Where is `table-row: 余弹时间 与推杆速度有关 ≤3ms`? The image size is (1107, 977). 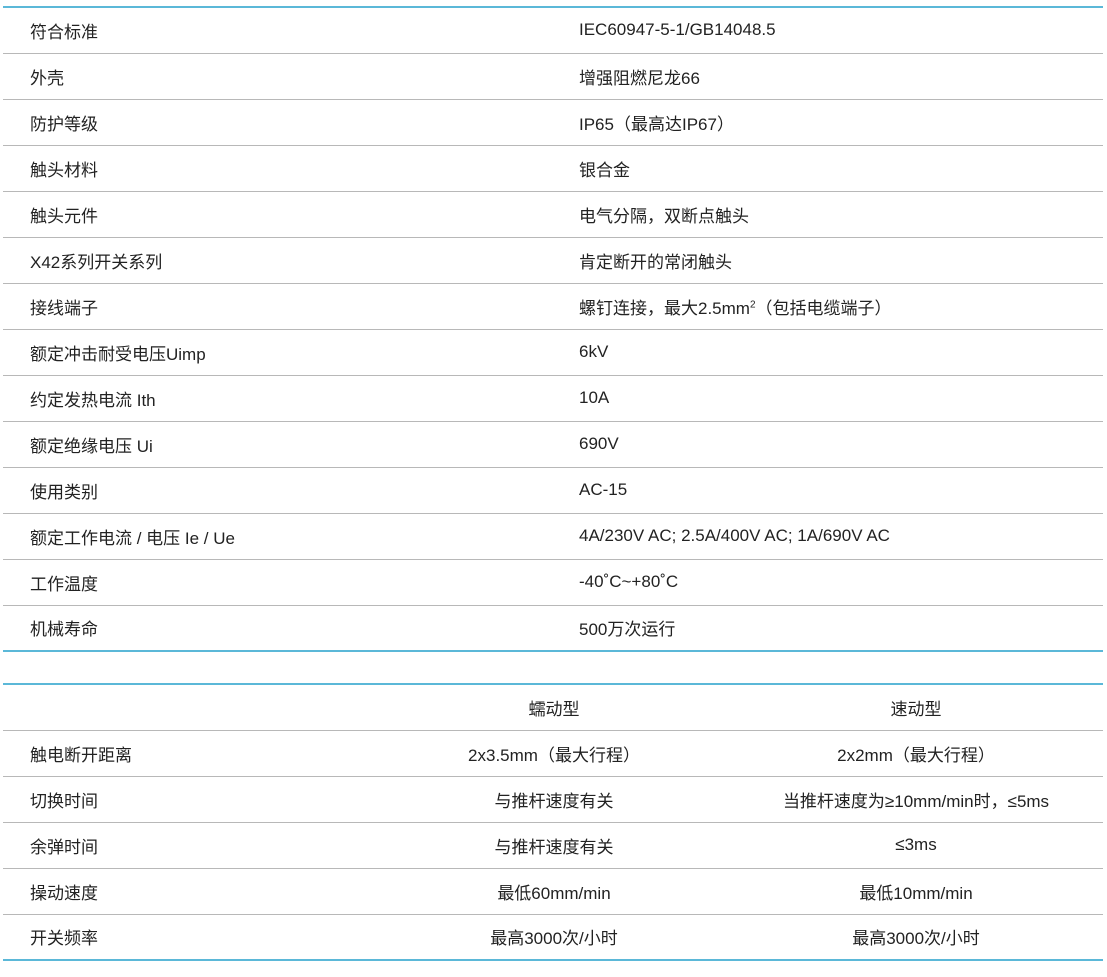
table-row: 余弹时间 与推杆速度有关 ≤3ms is located at coordinates (553, 844).